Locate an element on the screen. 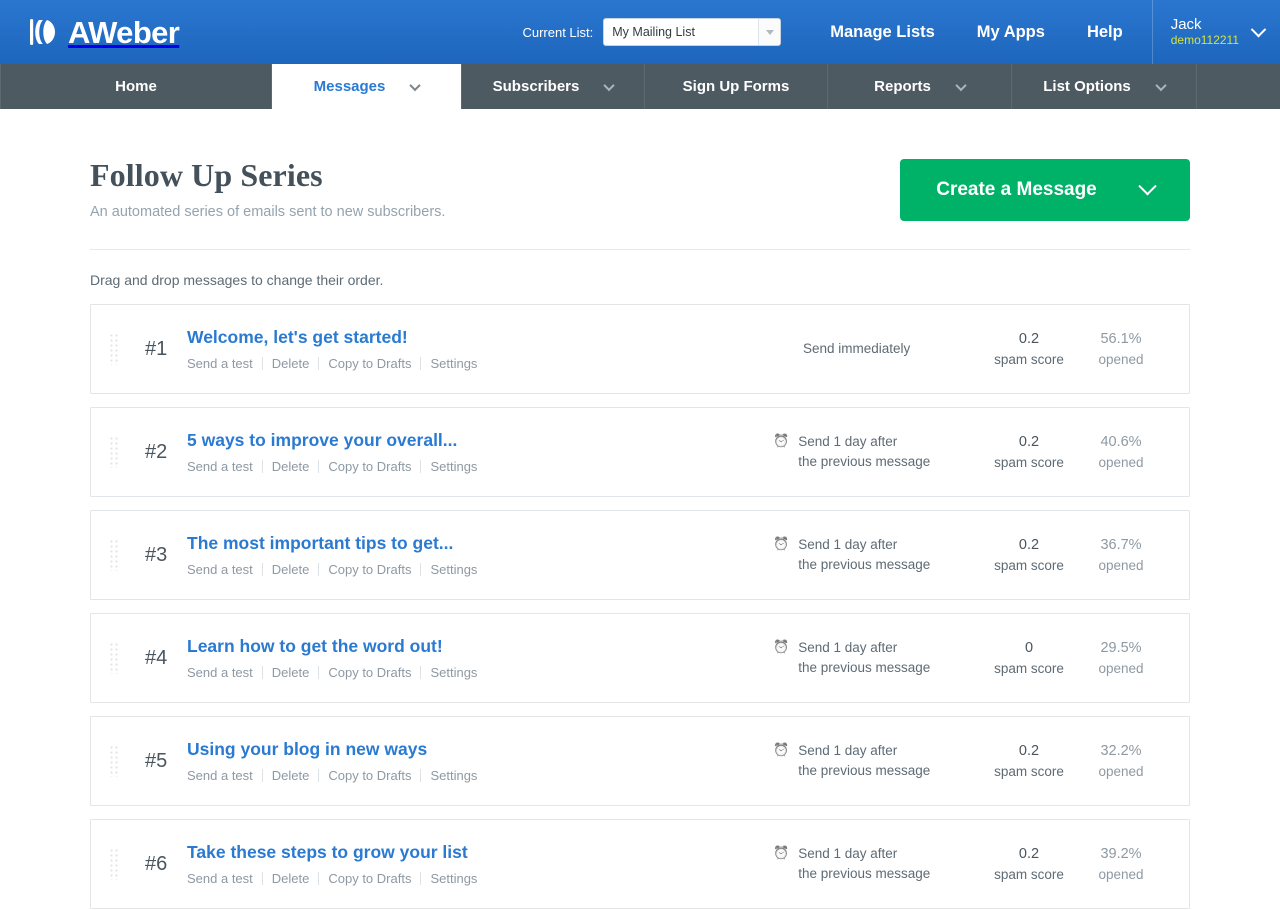 The height and width of the screenshot is (910, 1280). nav-item-subscribers: Subscribers is located at coordinates (553, 86).